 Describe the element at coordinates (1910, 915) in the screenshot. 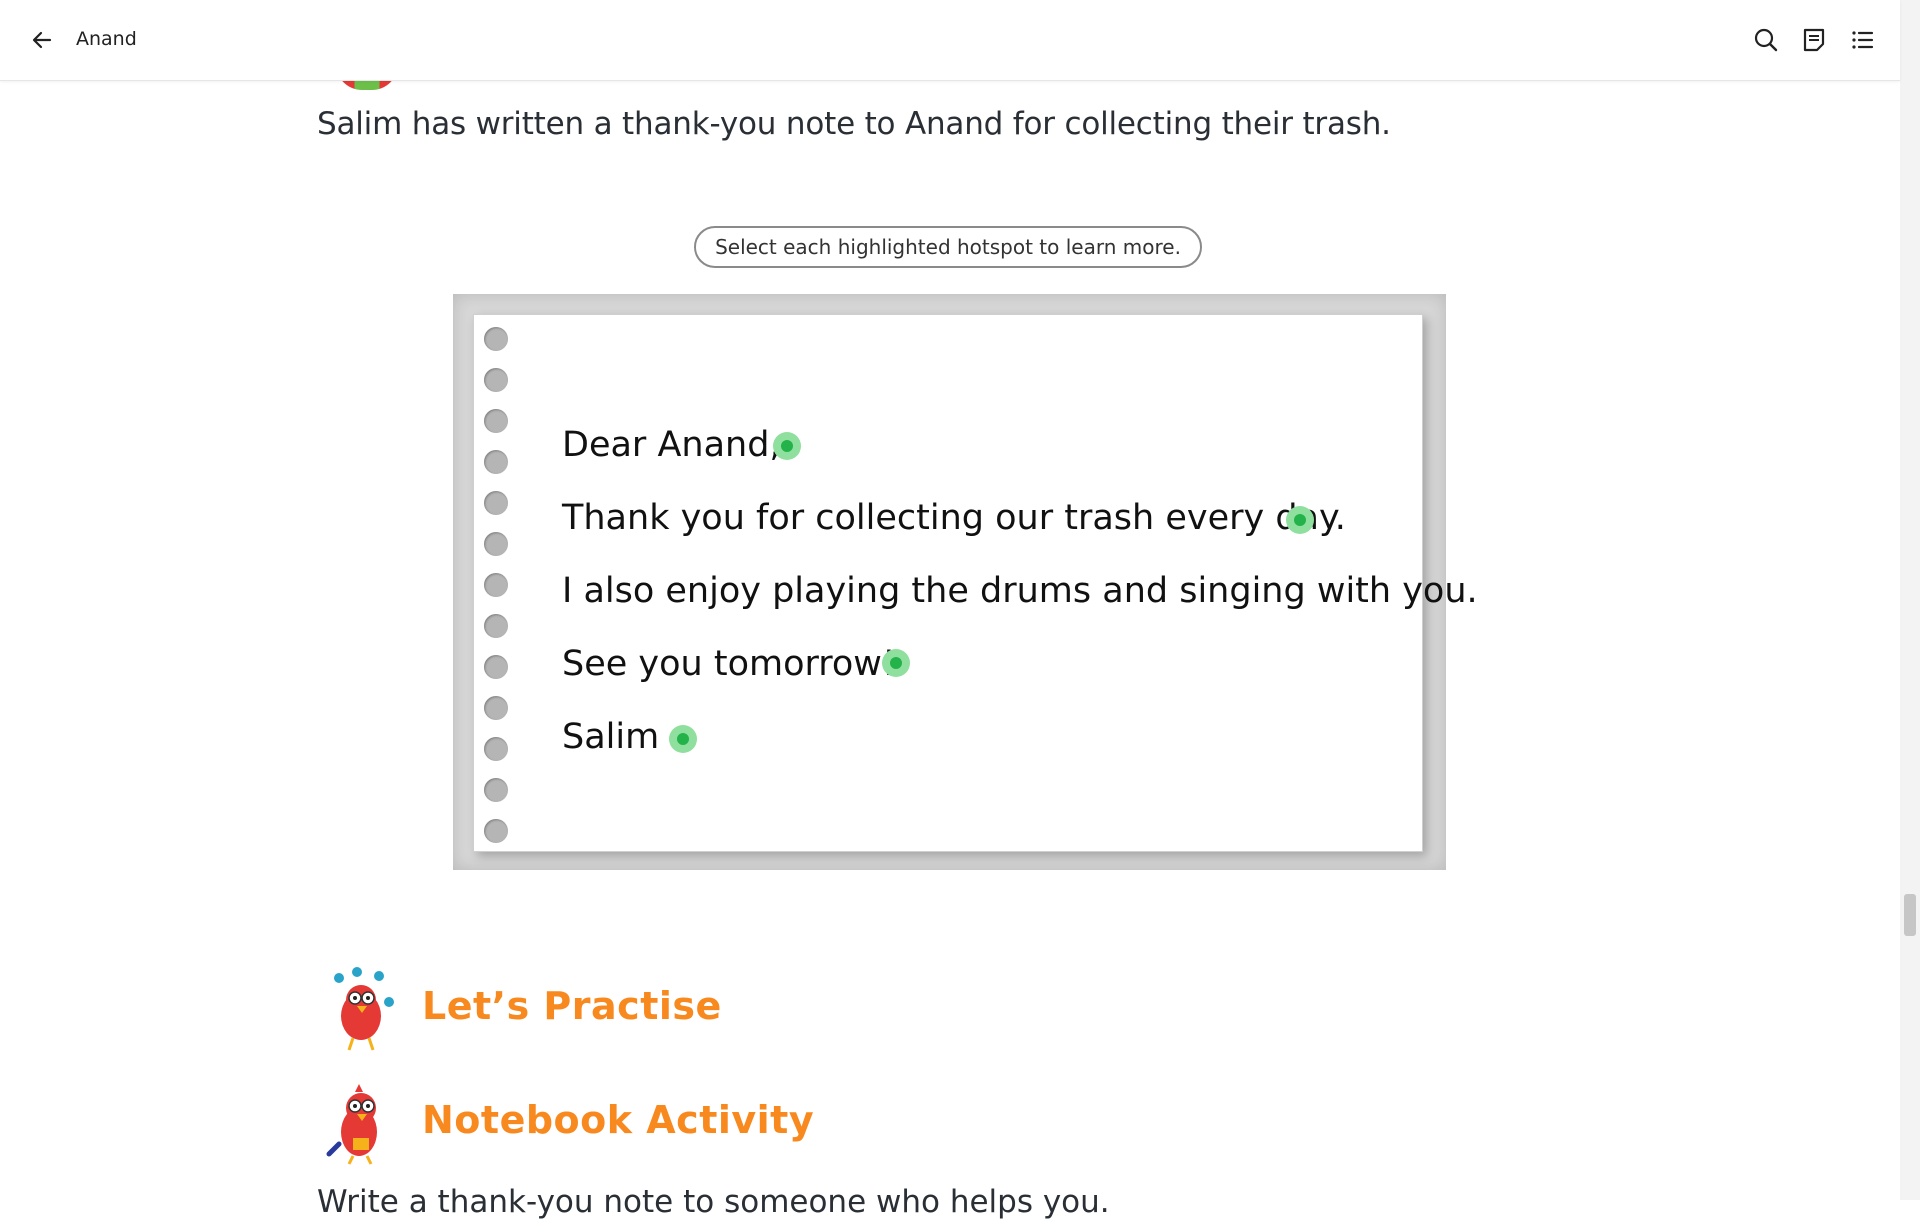

I see `scrollbar-thumb` at that location.